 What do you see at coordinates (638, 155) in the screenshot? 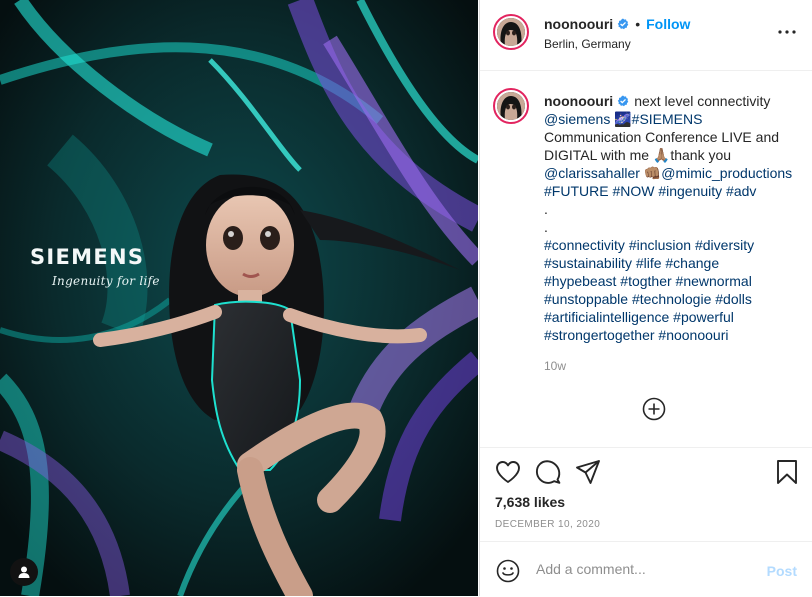
I see `caption-line: DIGITAL with me 🙏🏽thank you` at bounding box center [638, 155].